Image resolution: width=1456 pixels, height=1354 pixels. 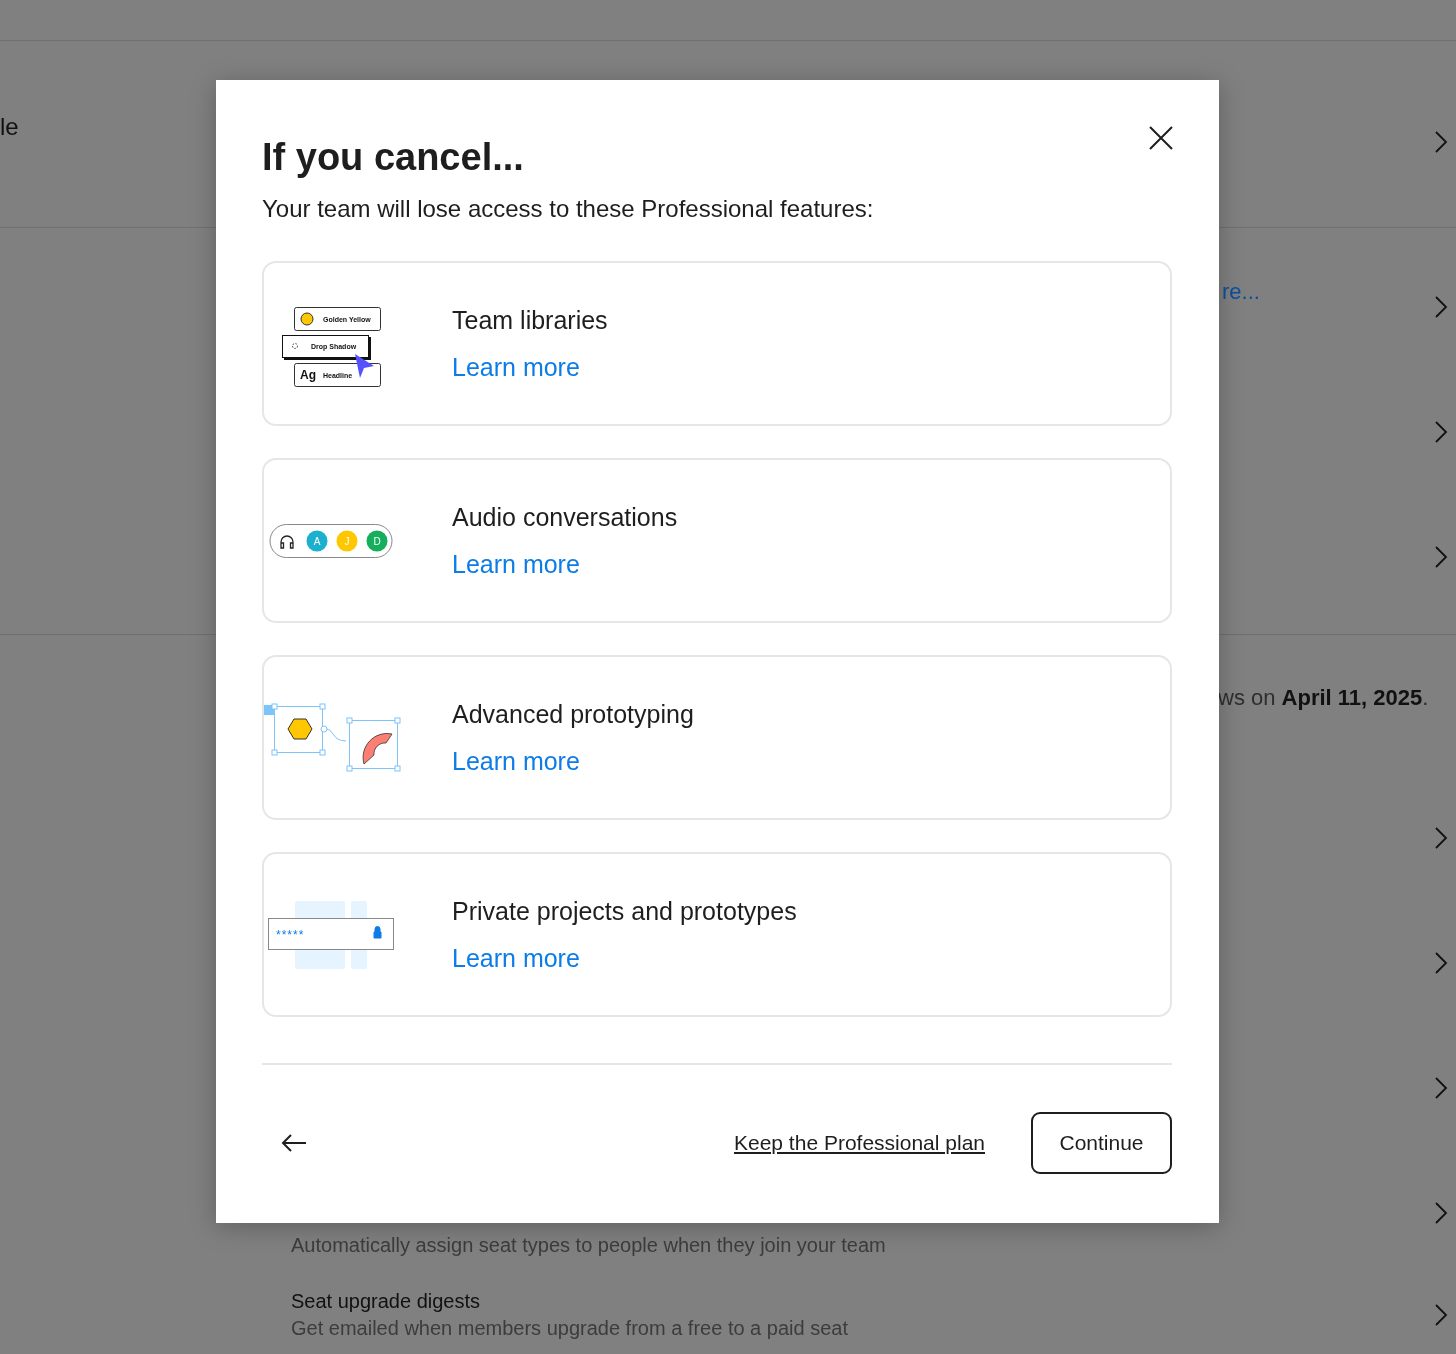 I want to click on avatar: A, so click(x=317, y=540).